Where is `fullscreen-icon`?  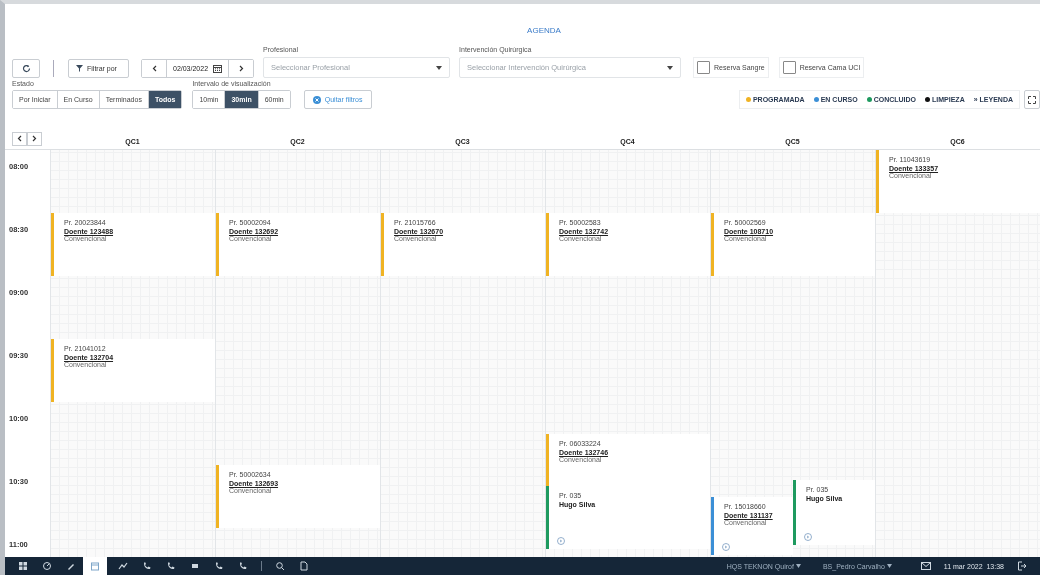
fullscreen-icon is located at coordinates (1032, 99).